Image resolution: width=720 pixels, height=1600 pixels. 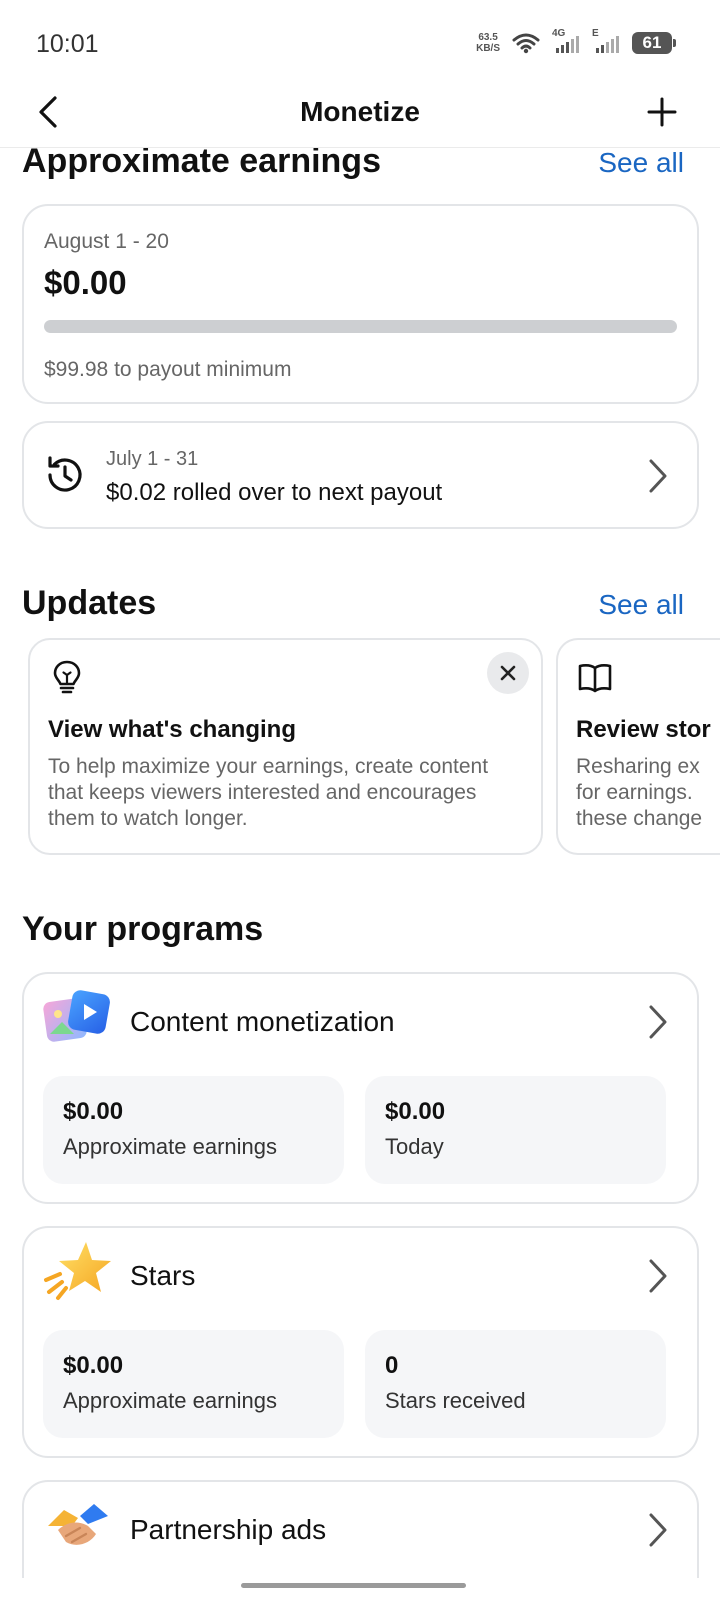 What do you see at coordinates (641, 163) in the screenshot?
I see `earnings-see-all-link: See all` at bounding box center [641, 163].